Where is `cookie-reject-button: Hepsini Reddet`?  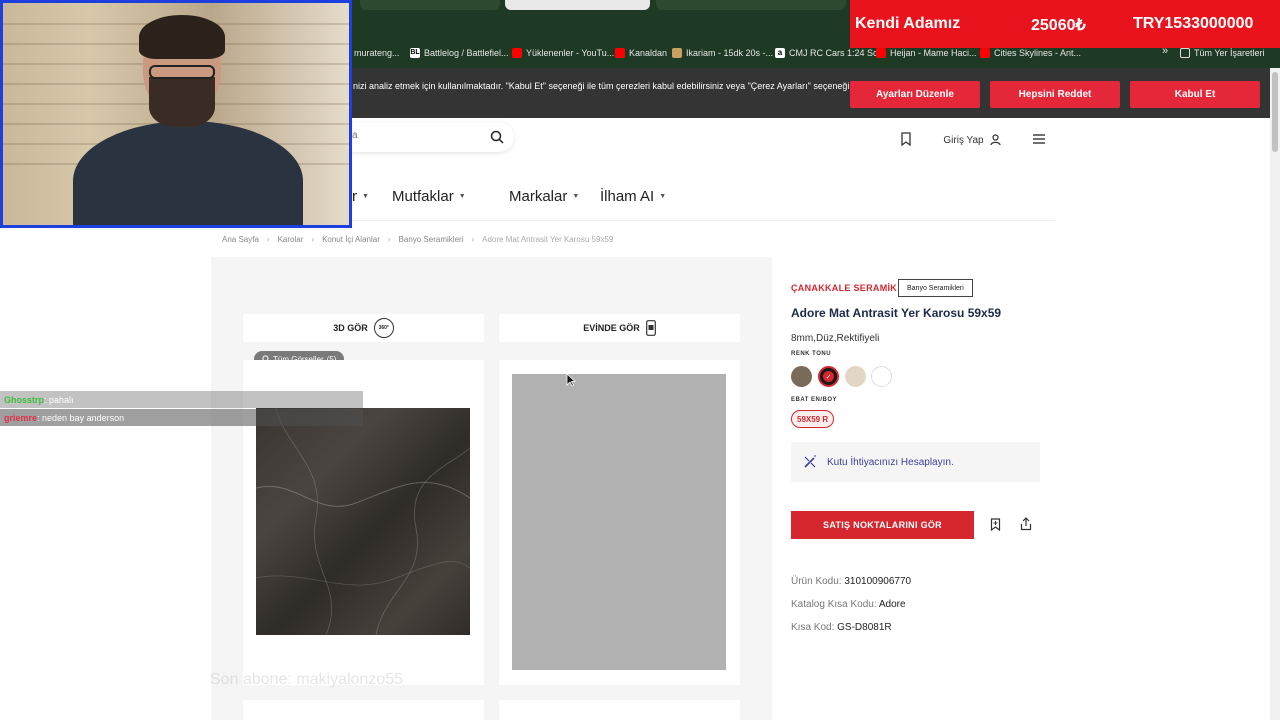 cookie-reject-button: Hepsini Reddet is located at coordinates (1055, 94).